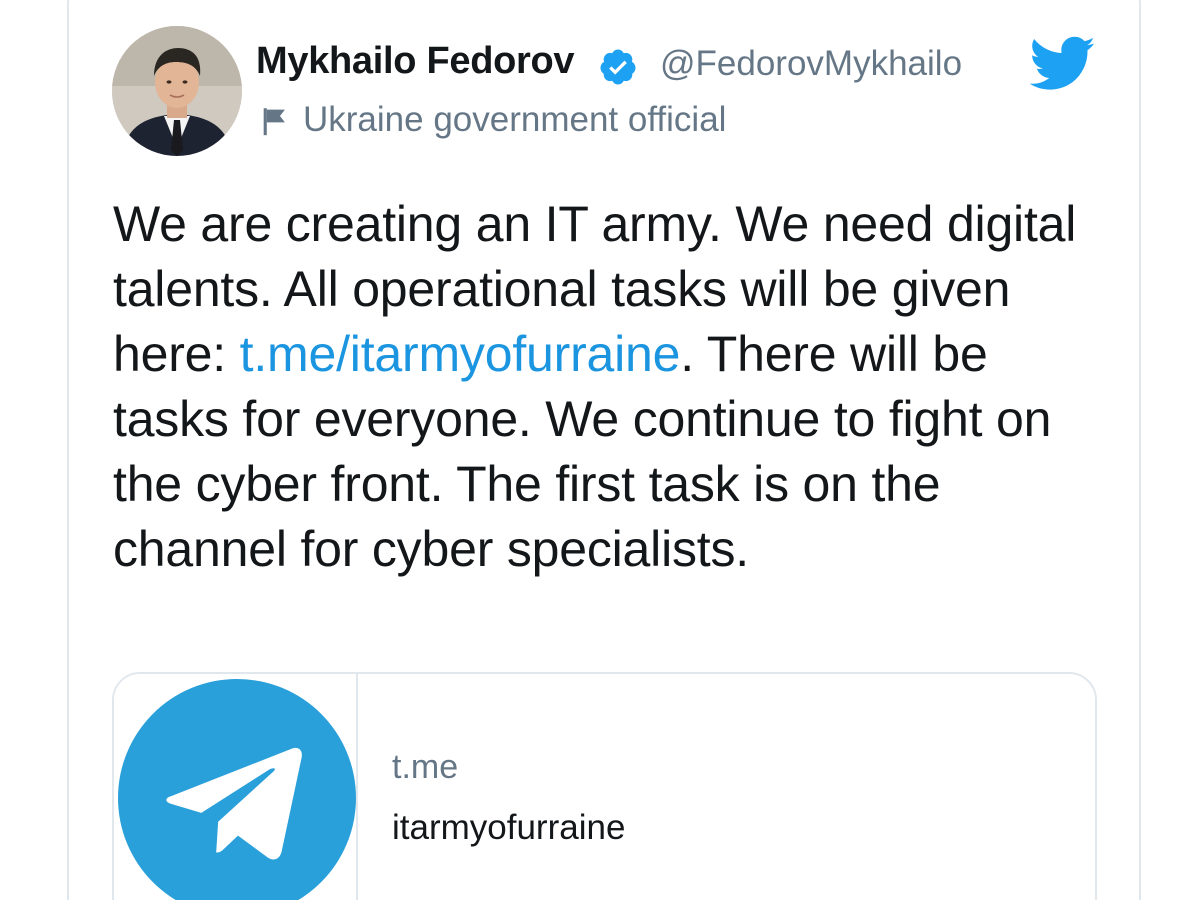  I want to click on telegram-logo-icon, so click(237, 789).